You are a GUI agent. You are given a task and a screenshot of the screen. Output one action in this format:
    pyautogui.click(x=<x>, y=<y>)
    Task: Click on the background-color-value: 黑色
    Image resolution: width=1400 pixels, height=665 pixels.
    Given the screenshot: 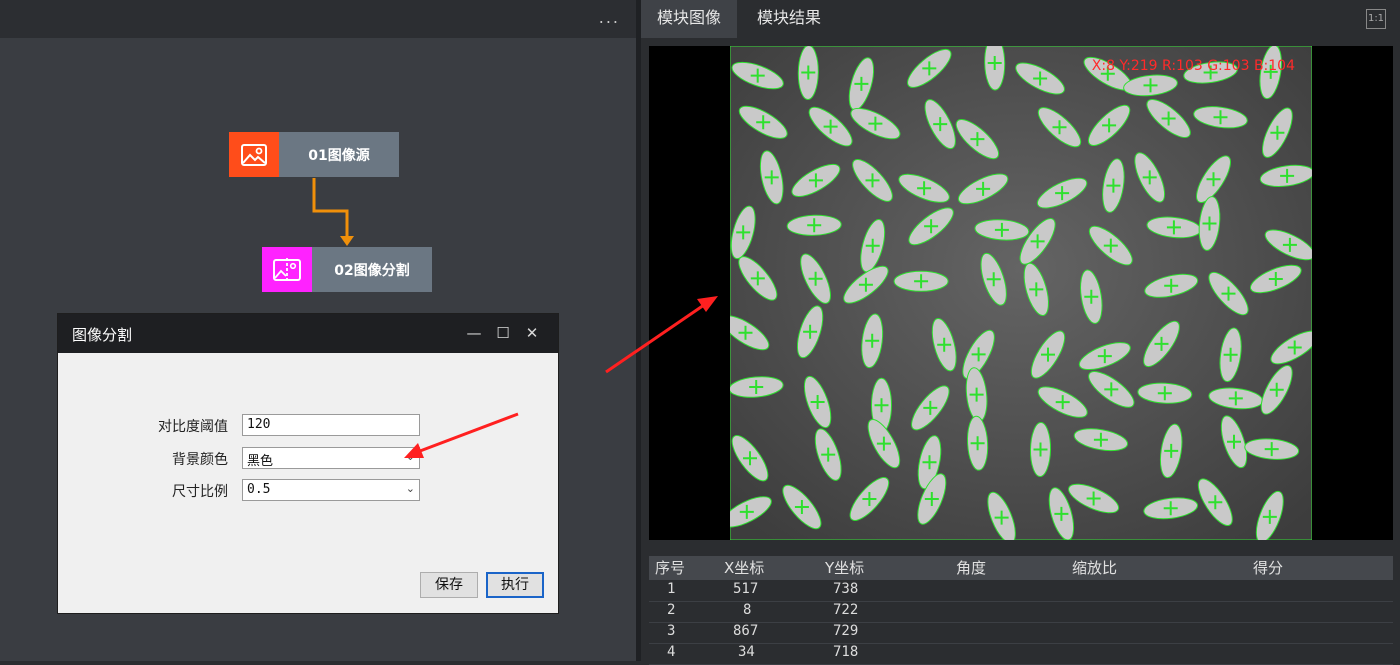 What is the action you would take?
    pyautogui.click(x=260, y=461)
    